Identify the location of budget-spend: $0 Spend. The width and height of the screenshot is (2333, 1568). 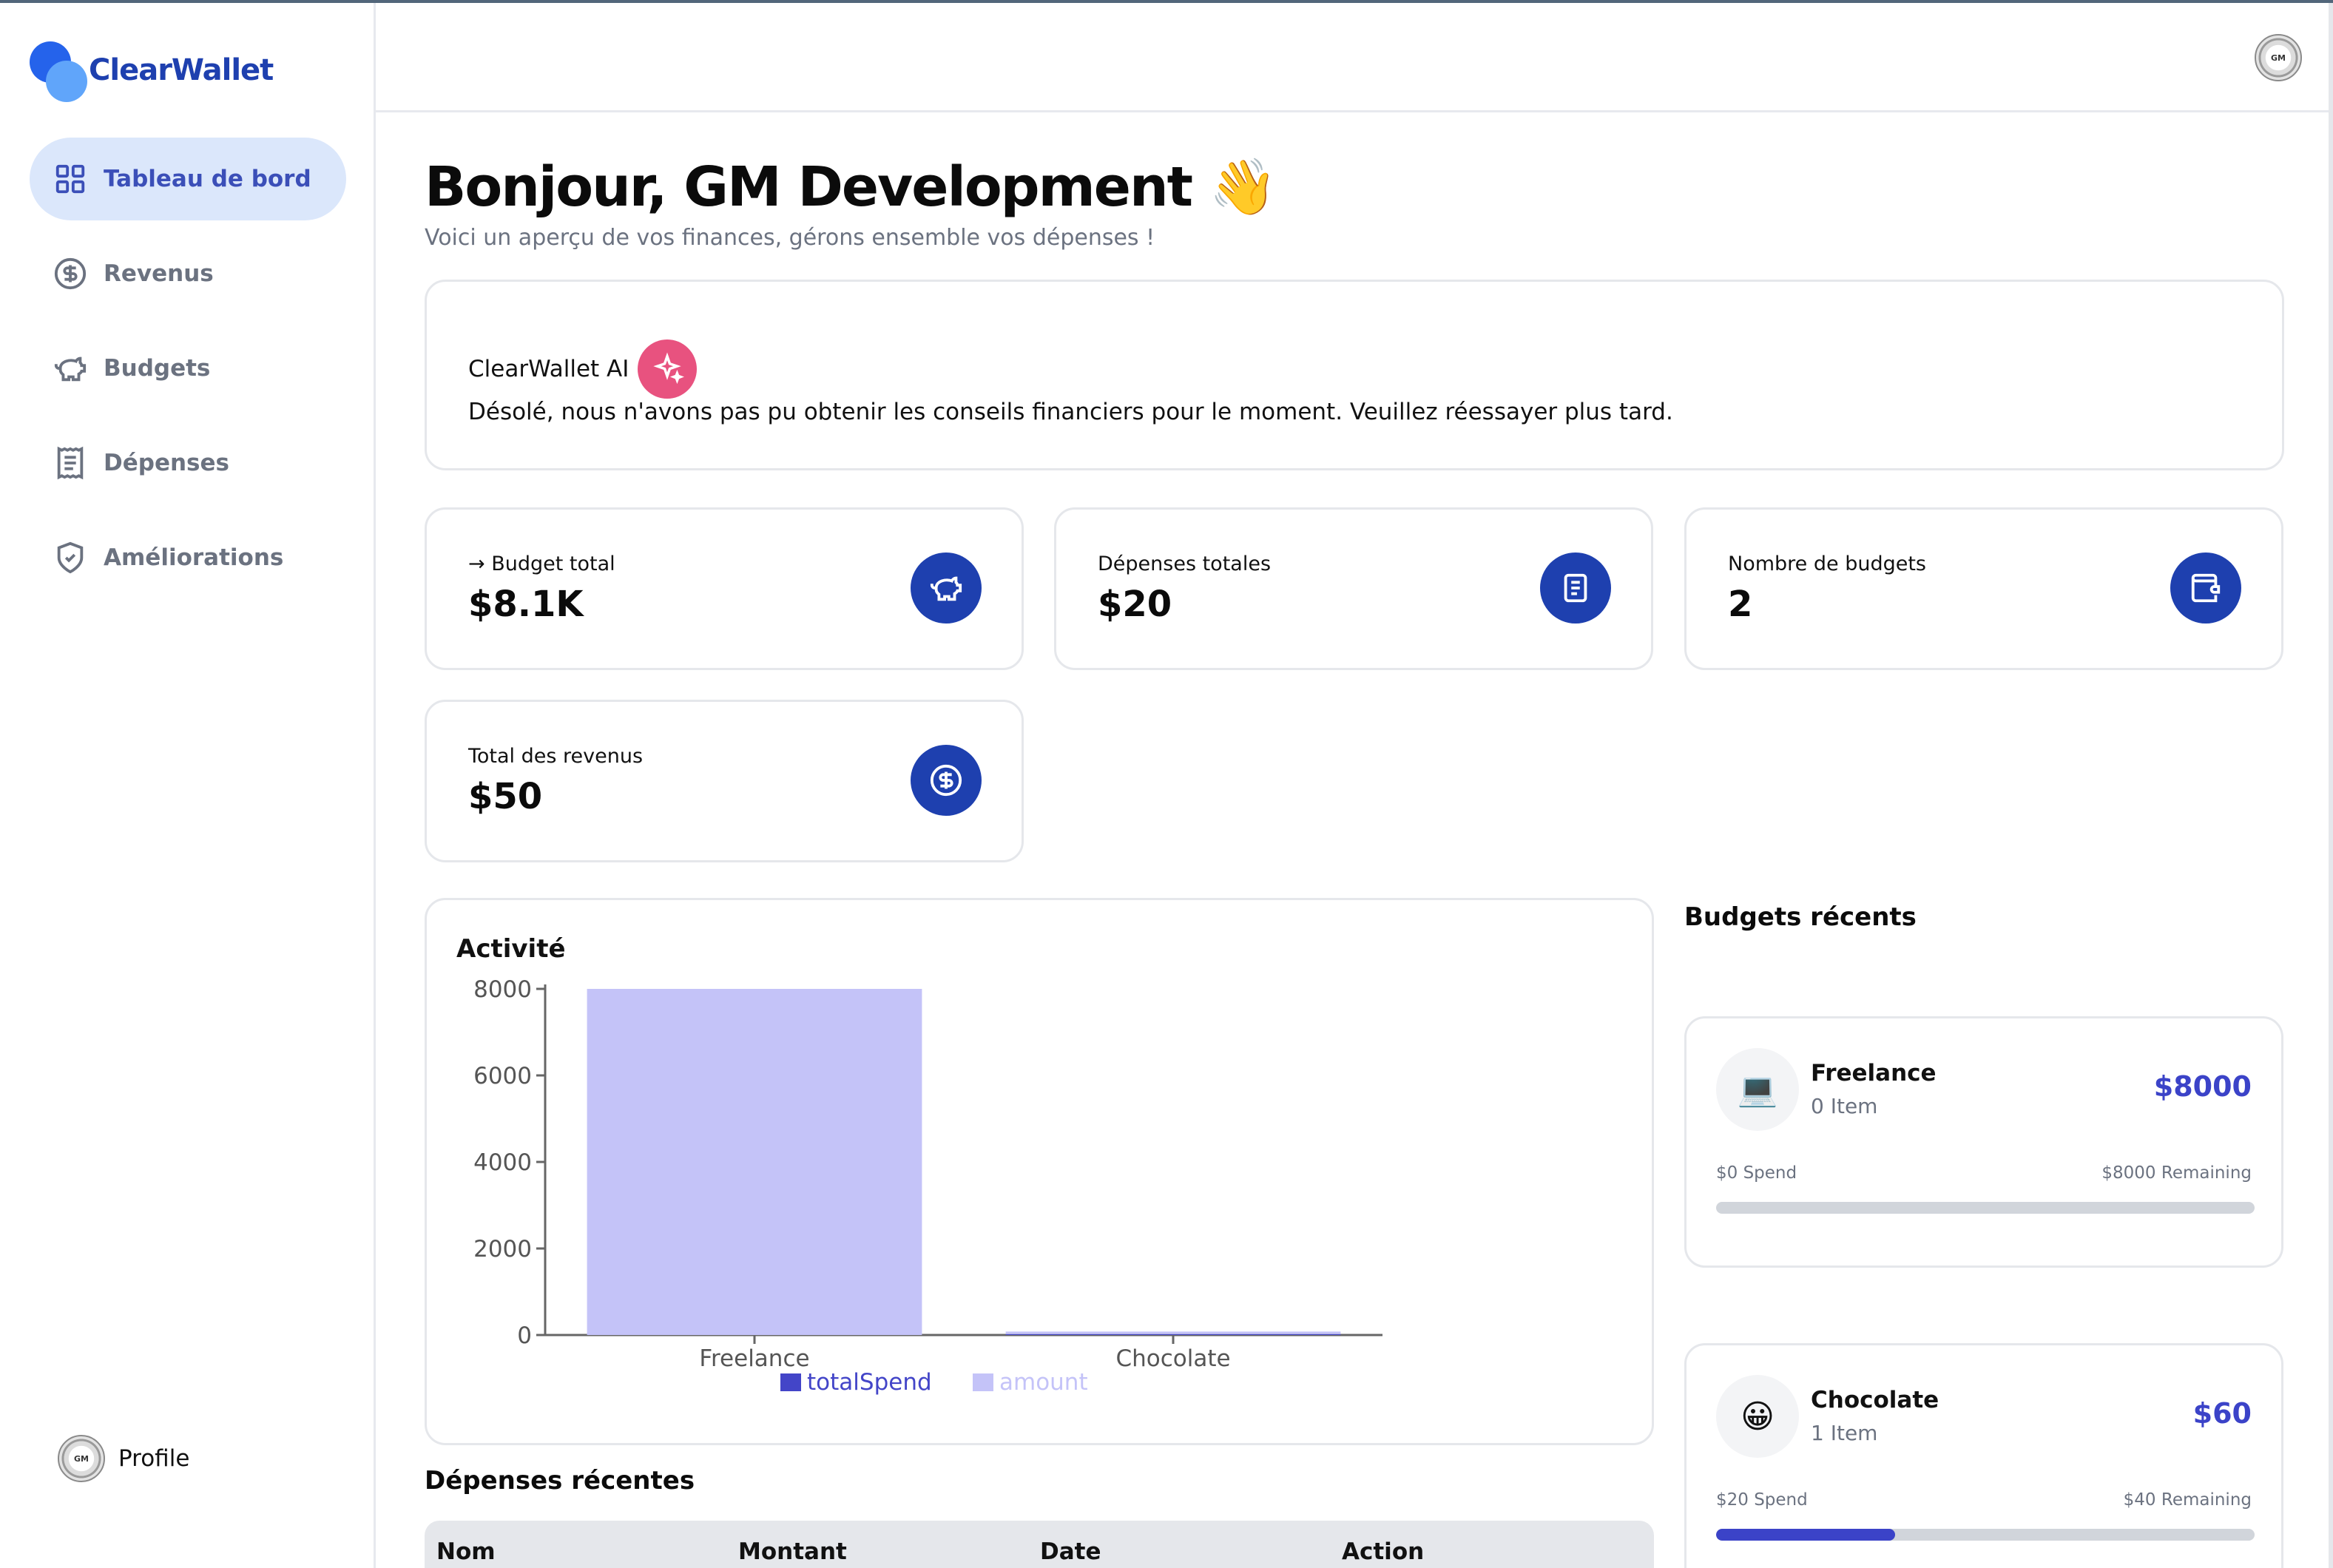
(1756, 1173).